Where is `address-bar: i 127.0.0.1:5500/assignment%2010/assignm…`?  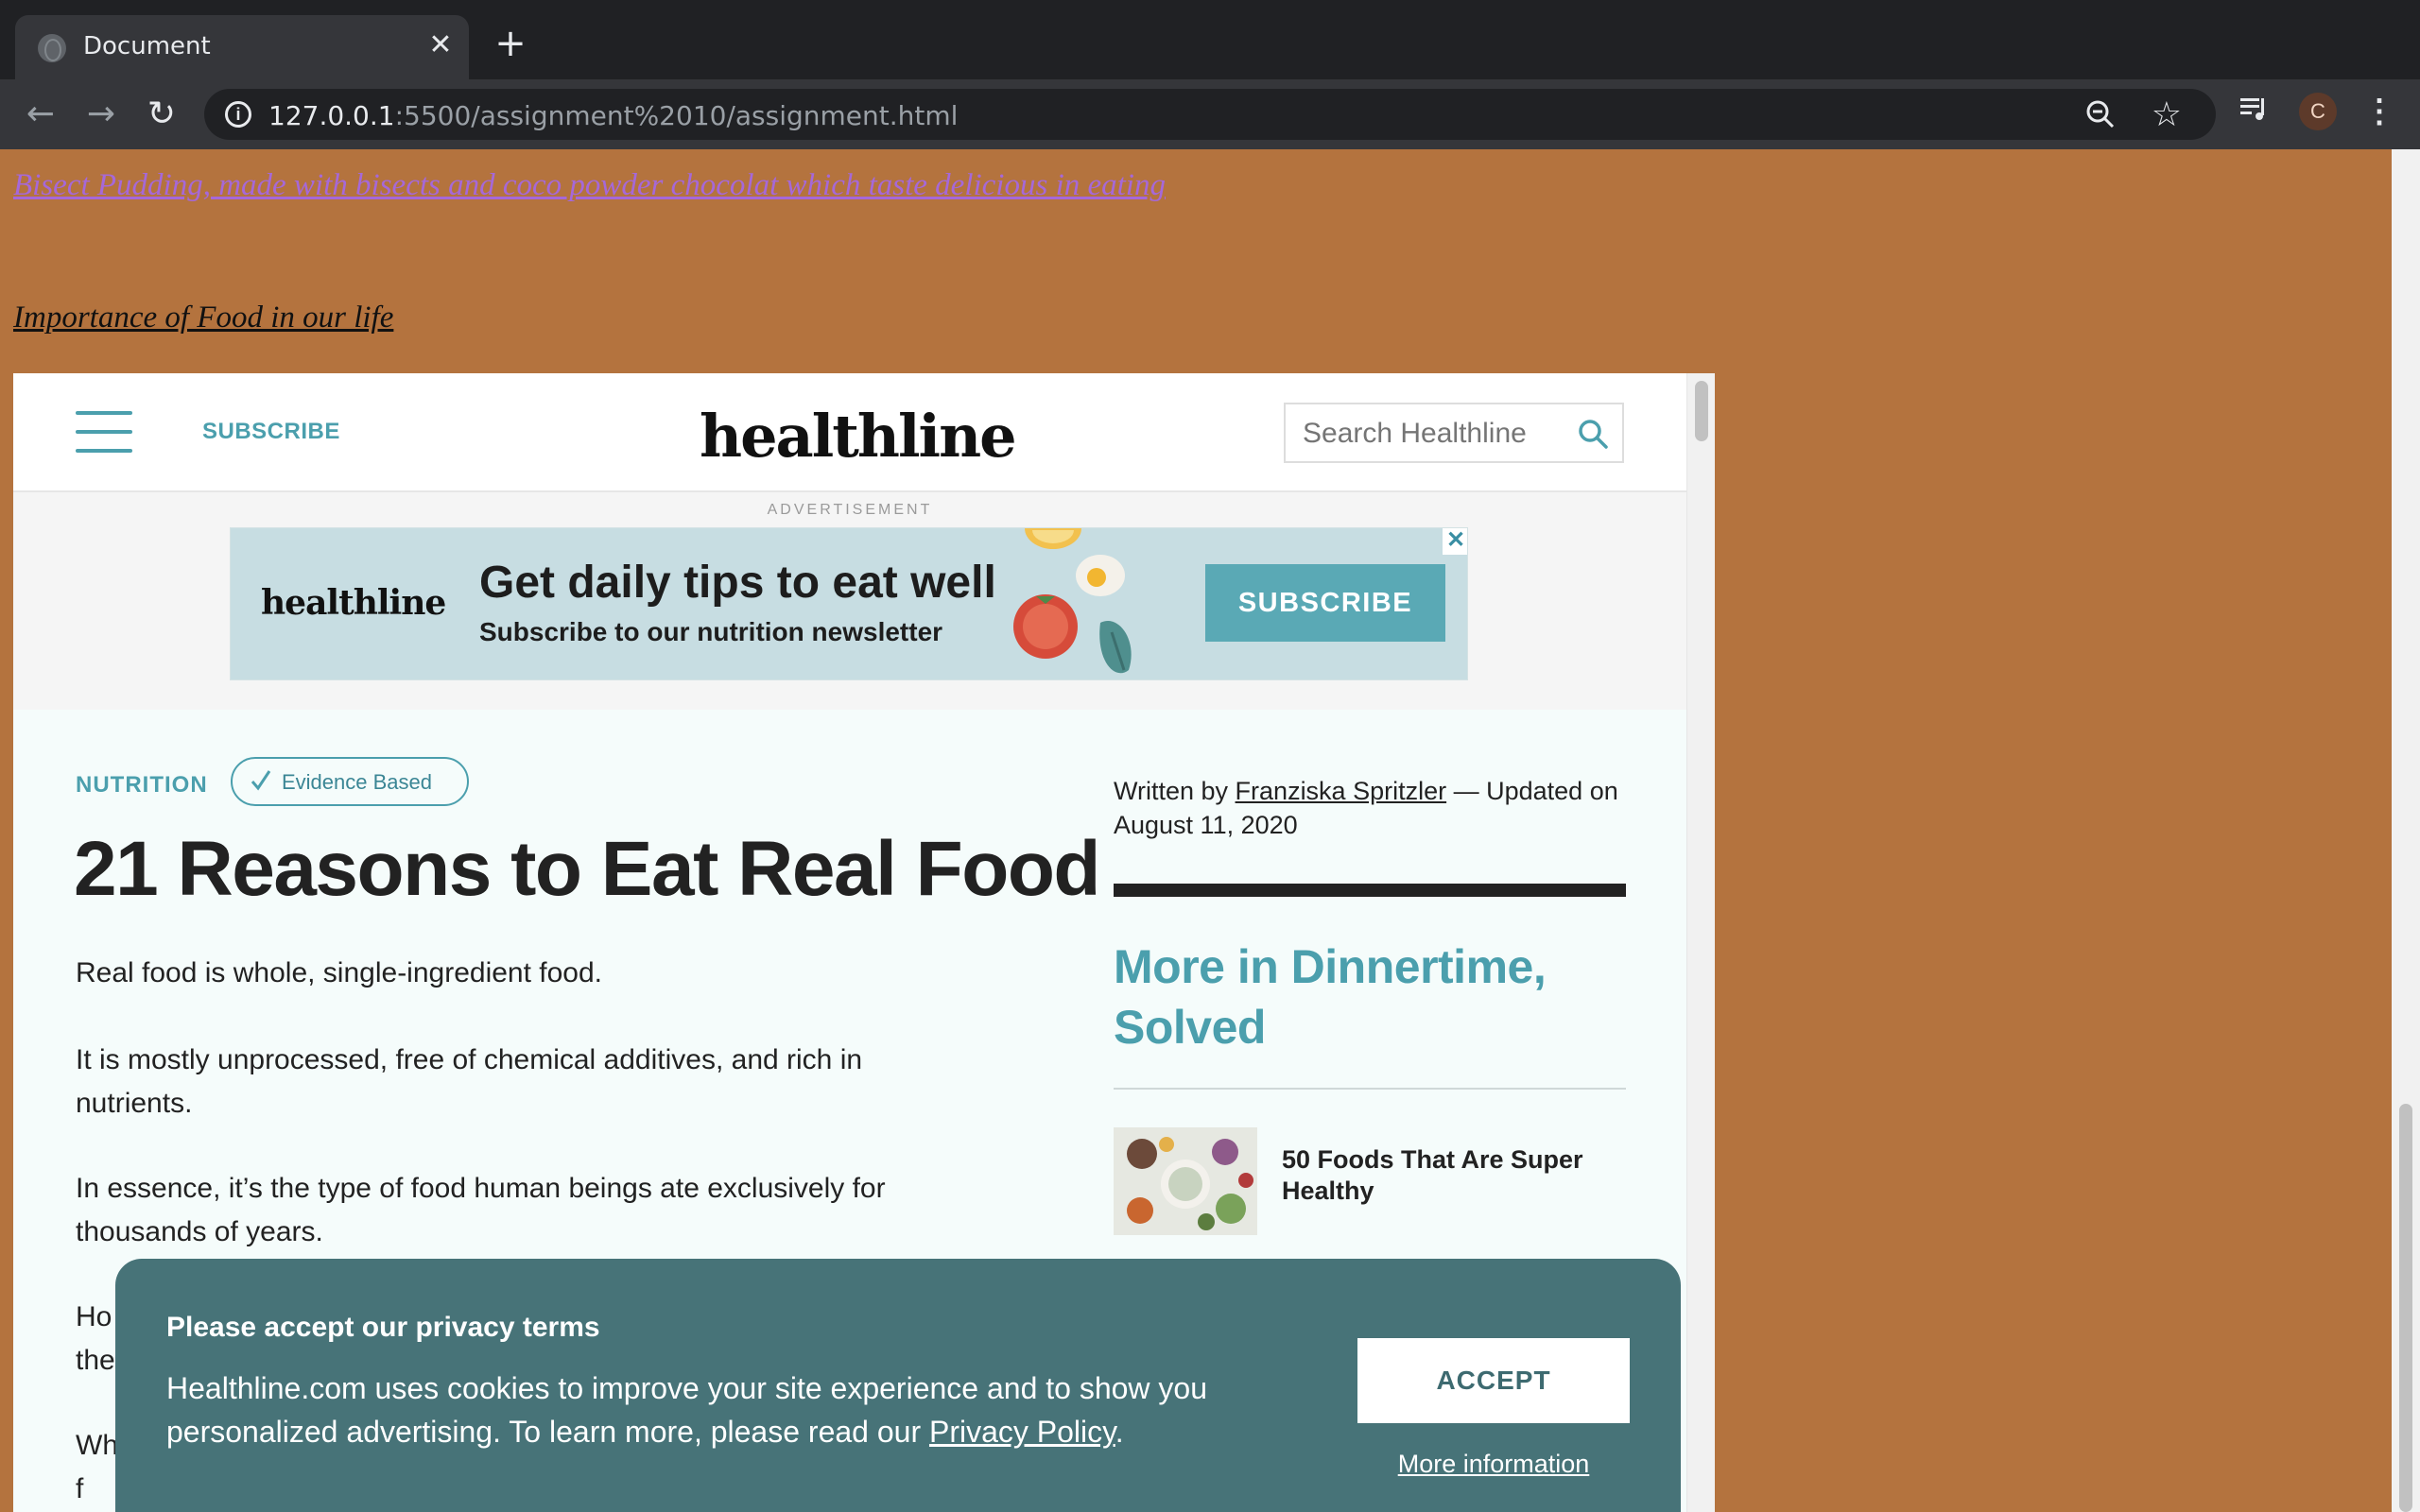 address-bar: i 127.0.0.1:5500/assignment%2010/assignm… is located at coordinates (1210, 114).